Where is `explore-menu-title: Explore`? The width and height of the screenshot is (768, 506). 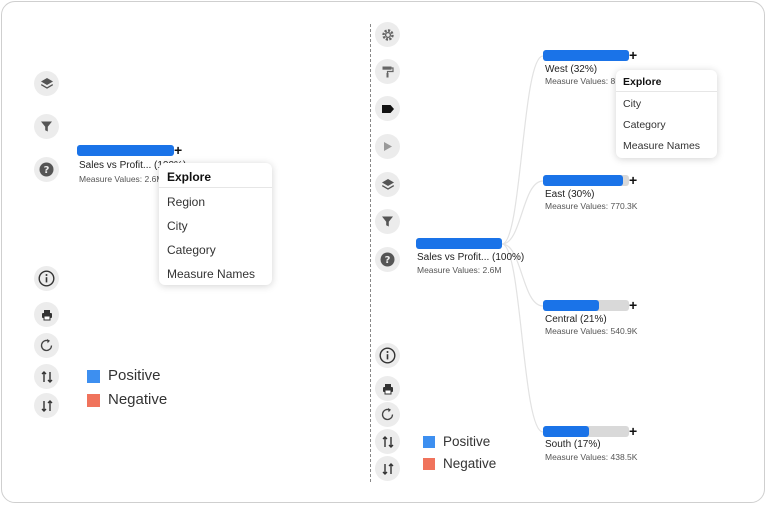
explore-menu-title: Explore is located at coordinates (642, 82).